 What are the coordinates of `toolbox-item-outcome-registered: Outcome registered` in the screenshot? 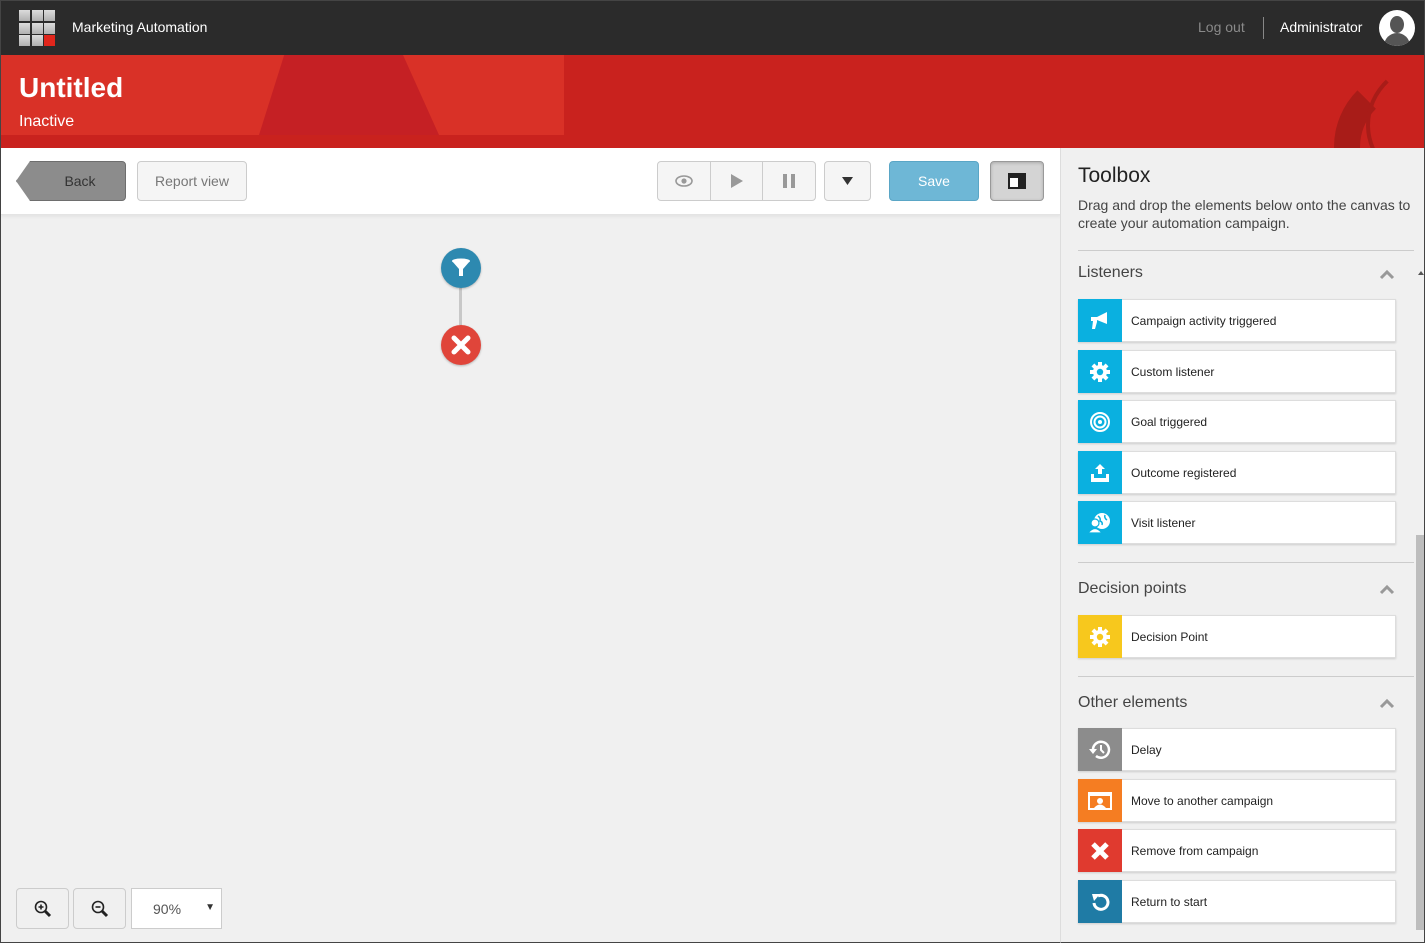 It's located at (1237, 472).